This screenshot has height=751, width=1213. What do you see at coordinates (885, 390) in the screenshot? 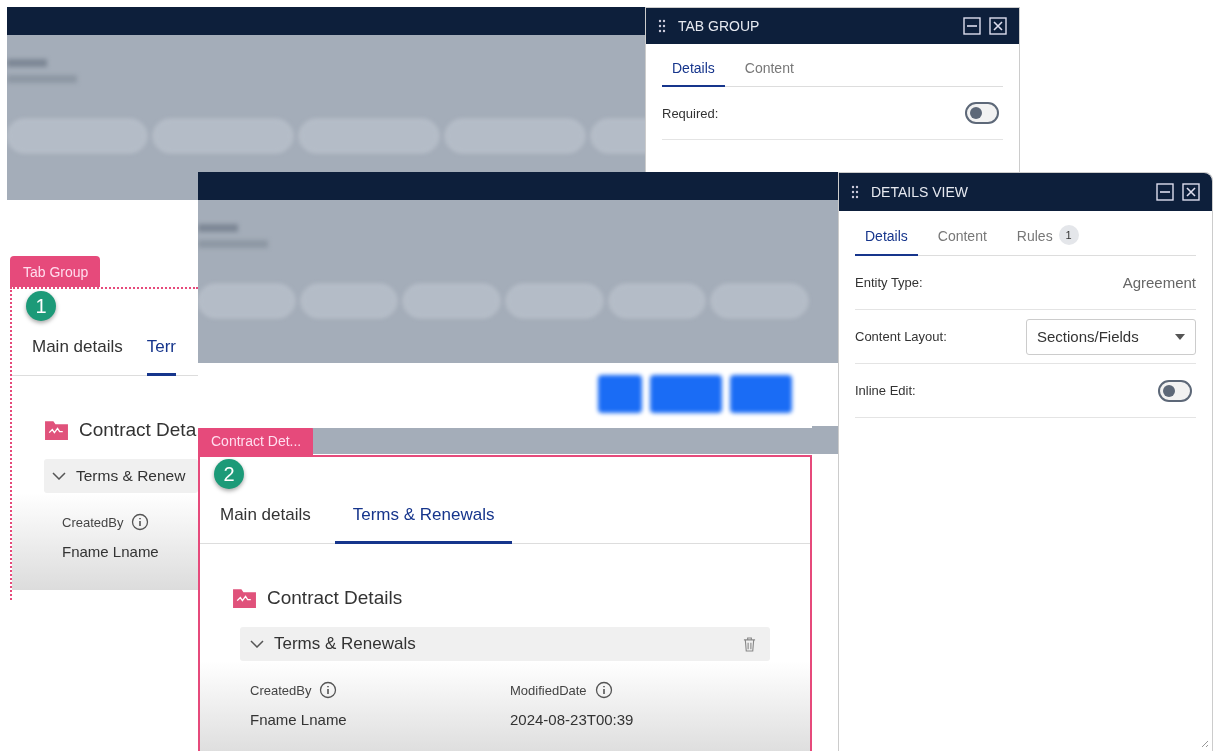
I see `property-label: Inline Edit:` at bounding box center [885, 390].